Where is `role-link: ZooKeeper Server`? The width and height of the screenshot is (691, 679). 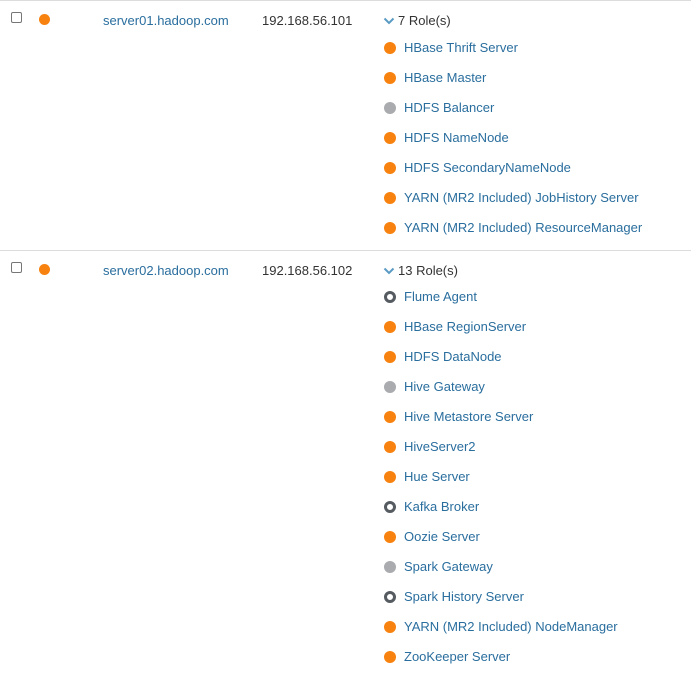
role-link: ZooKeeper Server is located at coordinates (457, 657).